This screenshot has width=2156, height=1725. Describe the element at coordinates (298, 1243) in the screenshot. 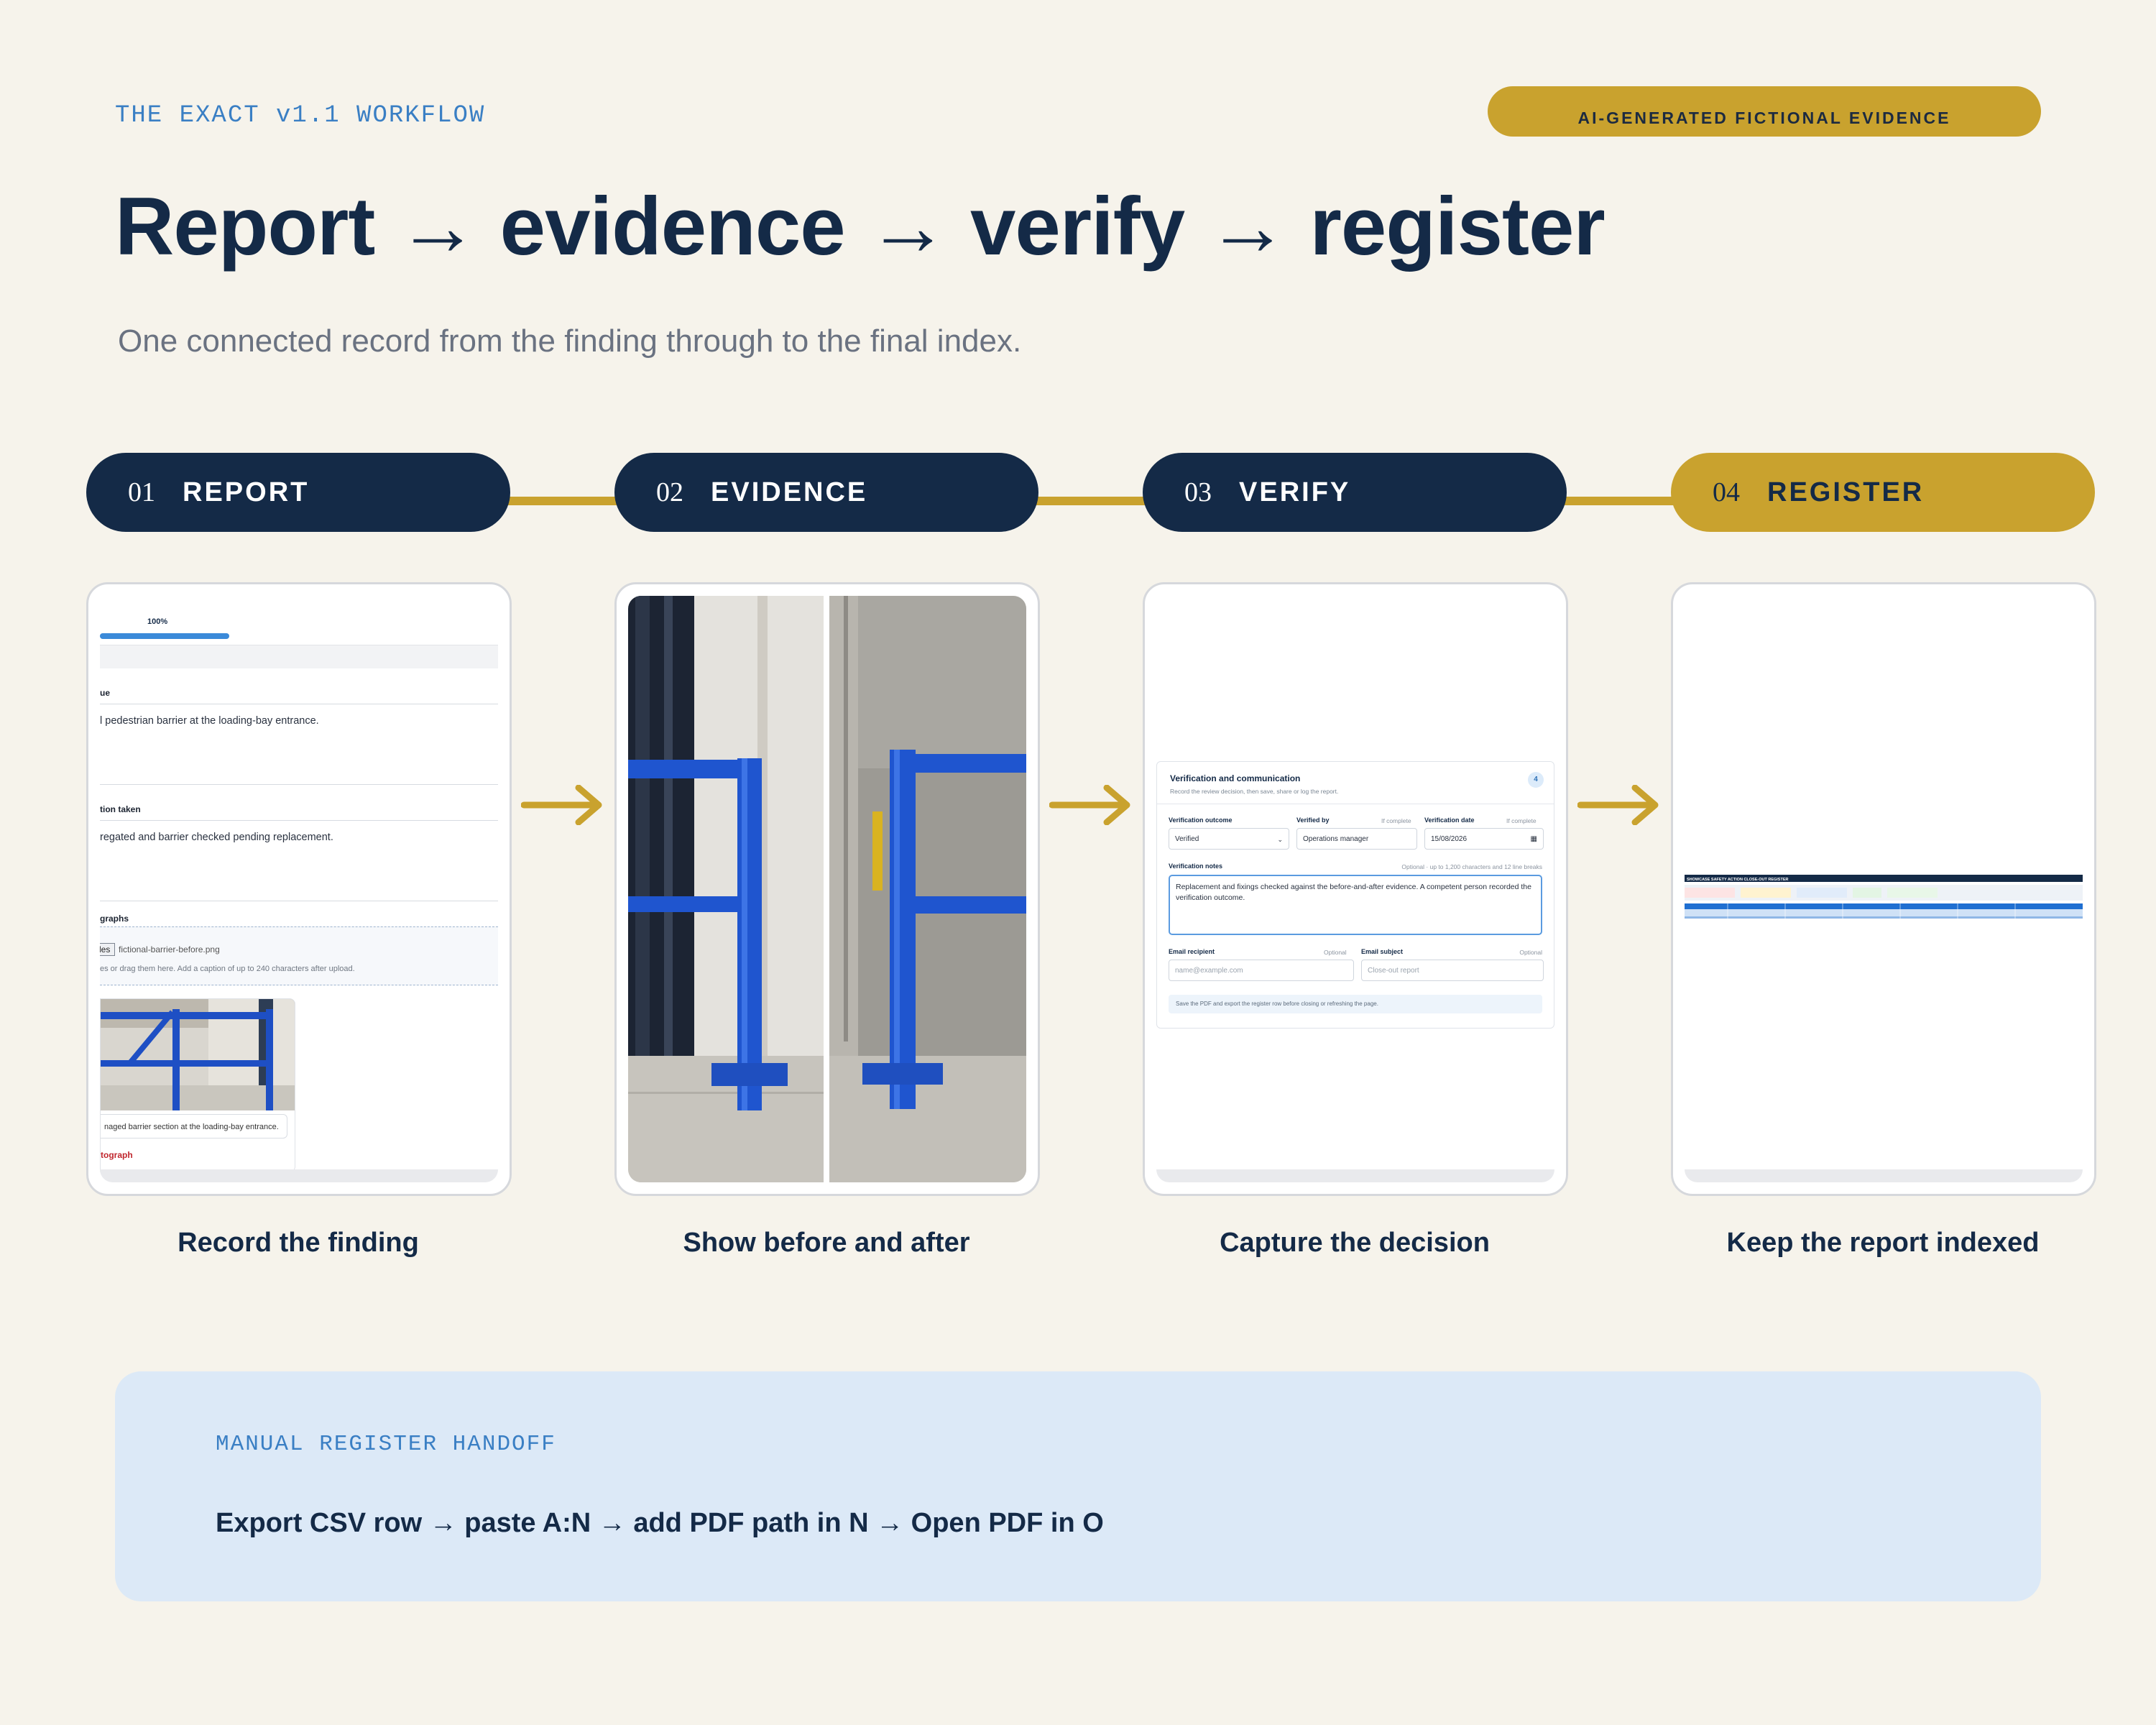

I see `step-caption: Record the finding` at that location.